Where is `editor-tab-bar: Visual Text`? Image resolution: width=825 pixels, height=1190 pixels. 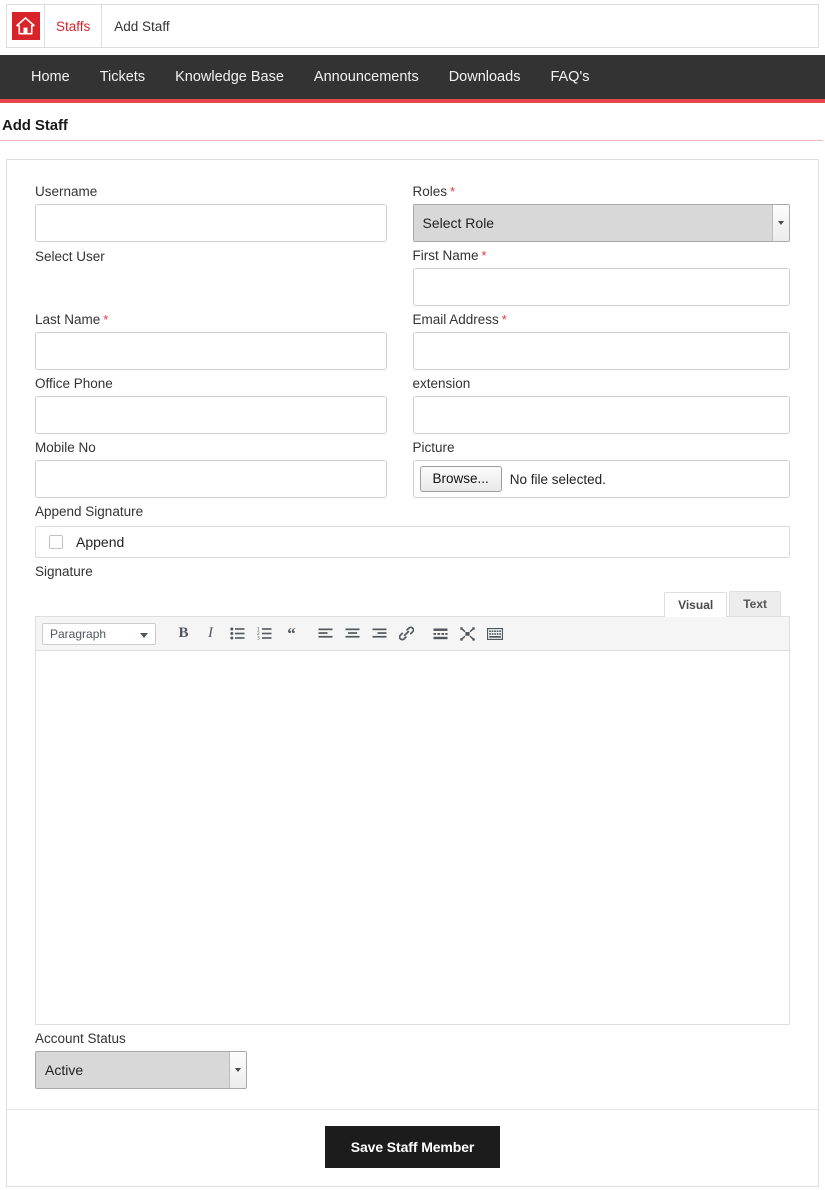 editor-tab-bar: Visual Text is located at coordinates (412, 603).